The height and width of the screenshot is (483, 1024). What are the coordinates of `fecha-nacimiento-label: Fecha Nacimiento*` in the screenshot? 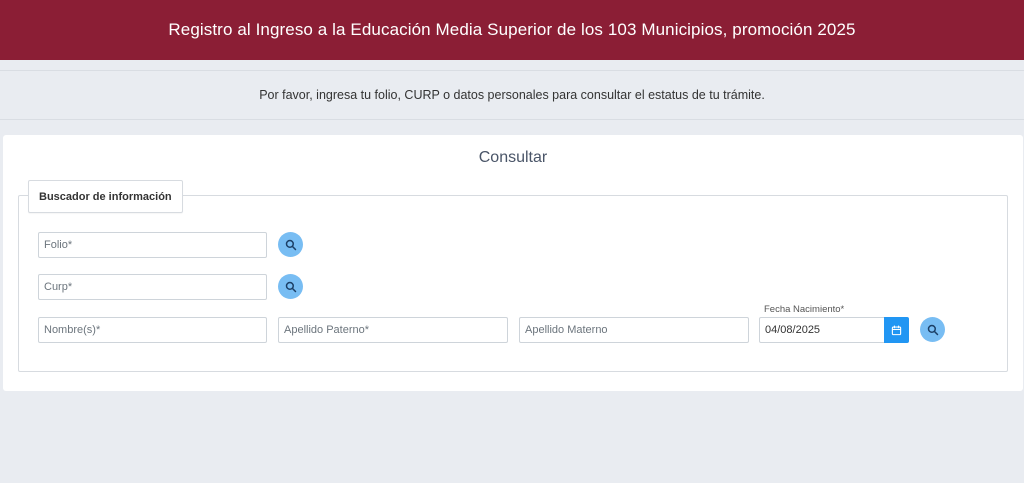 It's located at (804, 309).